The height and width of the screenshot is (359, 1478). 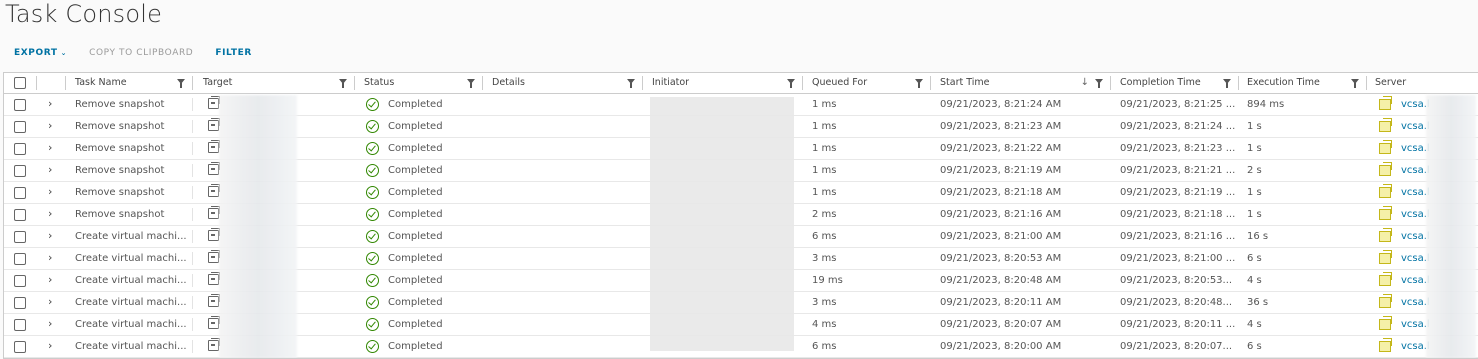 I want to click on col-details: Details, so click(x=563, y=83).